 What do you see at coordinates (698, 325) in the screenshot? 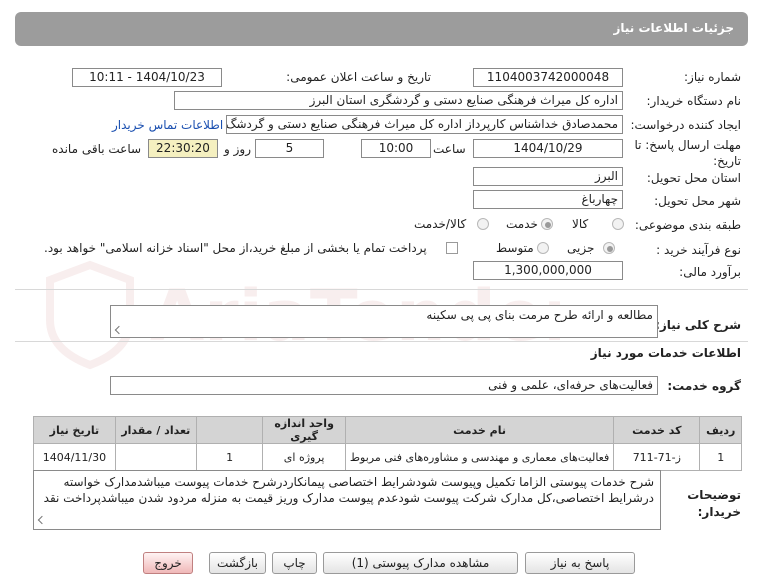
I see `summary-label: شرح کلی نیاز:` at bounding box center [698, 325].